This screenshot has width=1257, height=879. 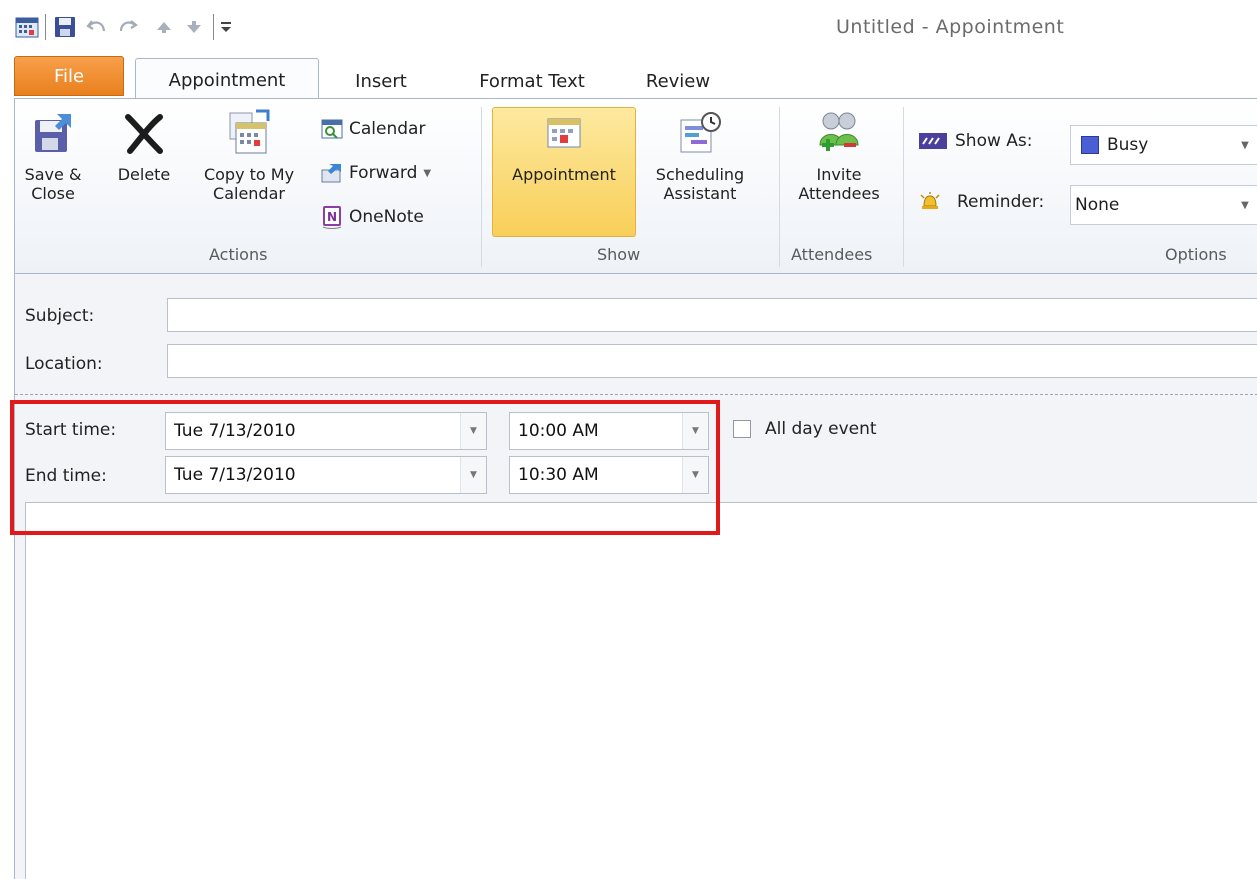 I want to click on copy-to-my-calendar-button: Copy to My Calendar, so click(x=249, y=156).